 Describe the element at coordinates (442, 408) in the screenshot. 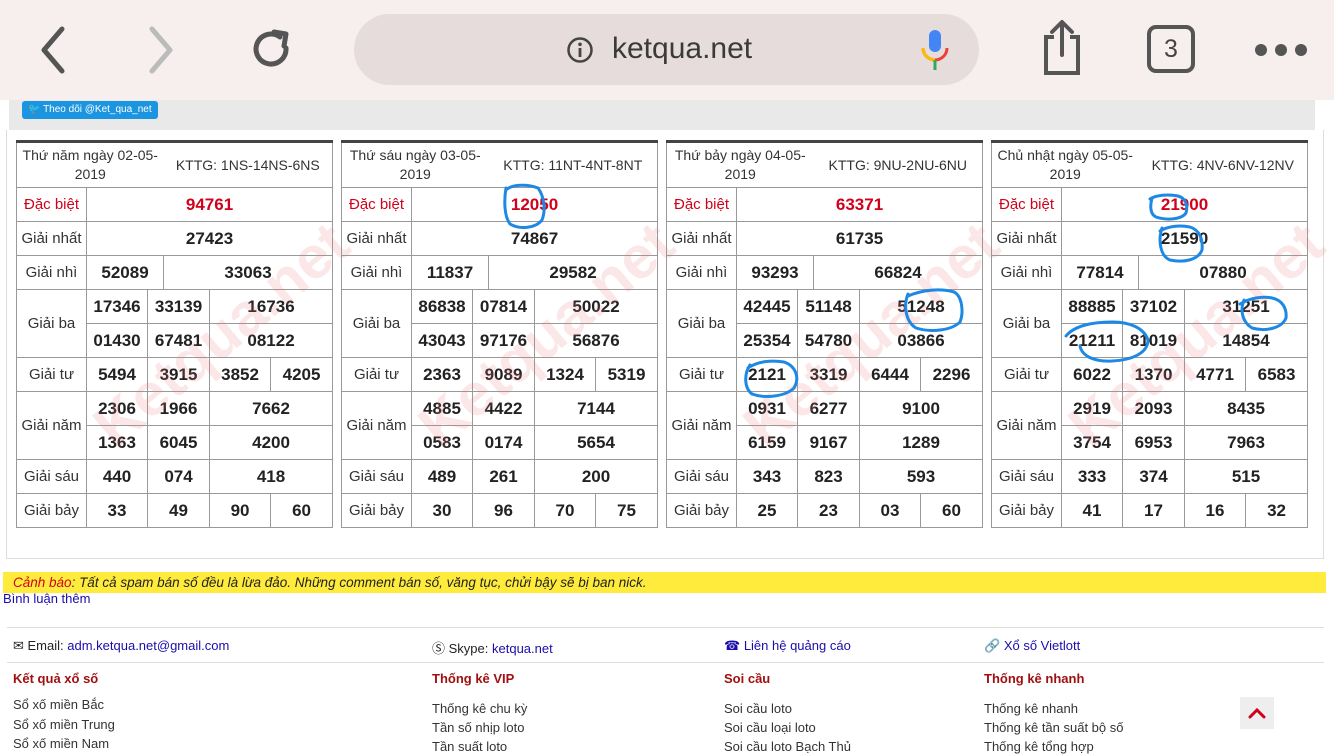

I see `fifth-prize: 4885` at that location.